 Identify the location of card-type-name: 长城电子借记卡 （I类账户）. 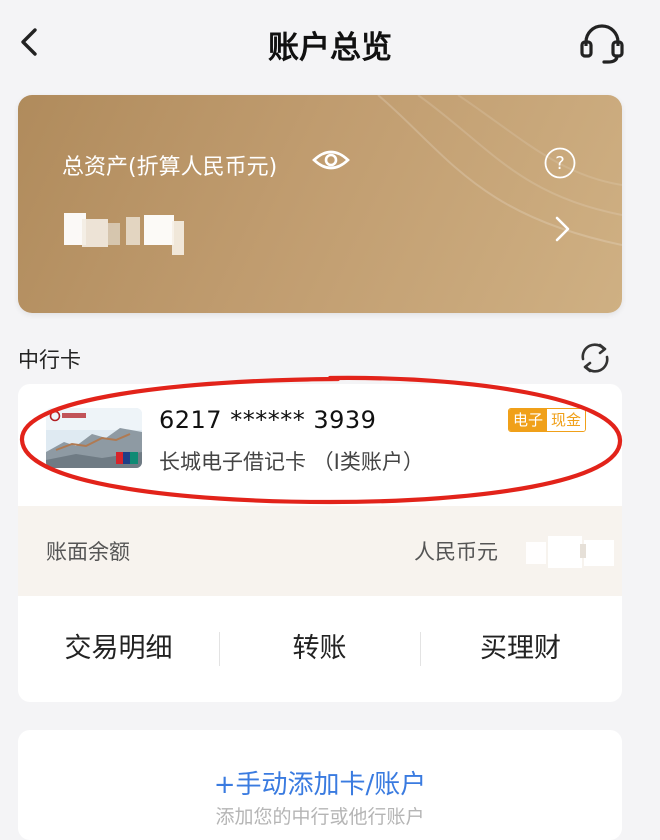
(291, 462).